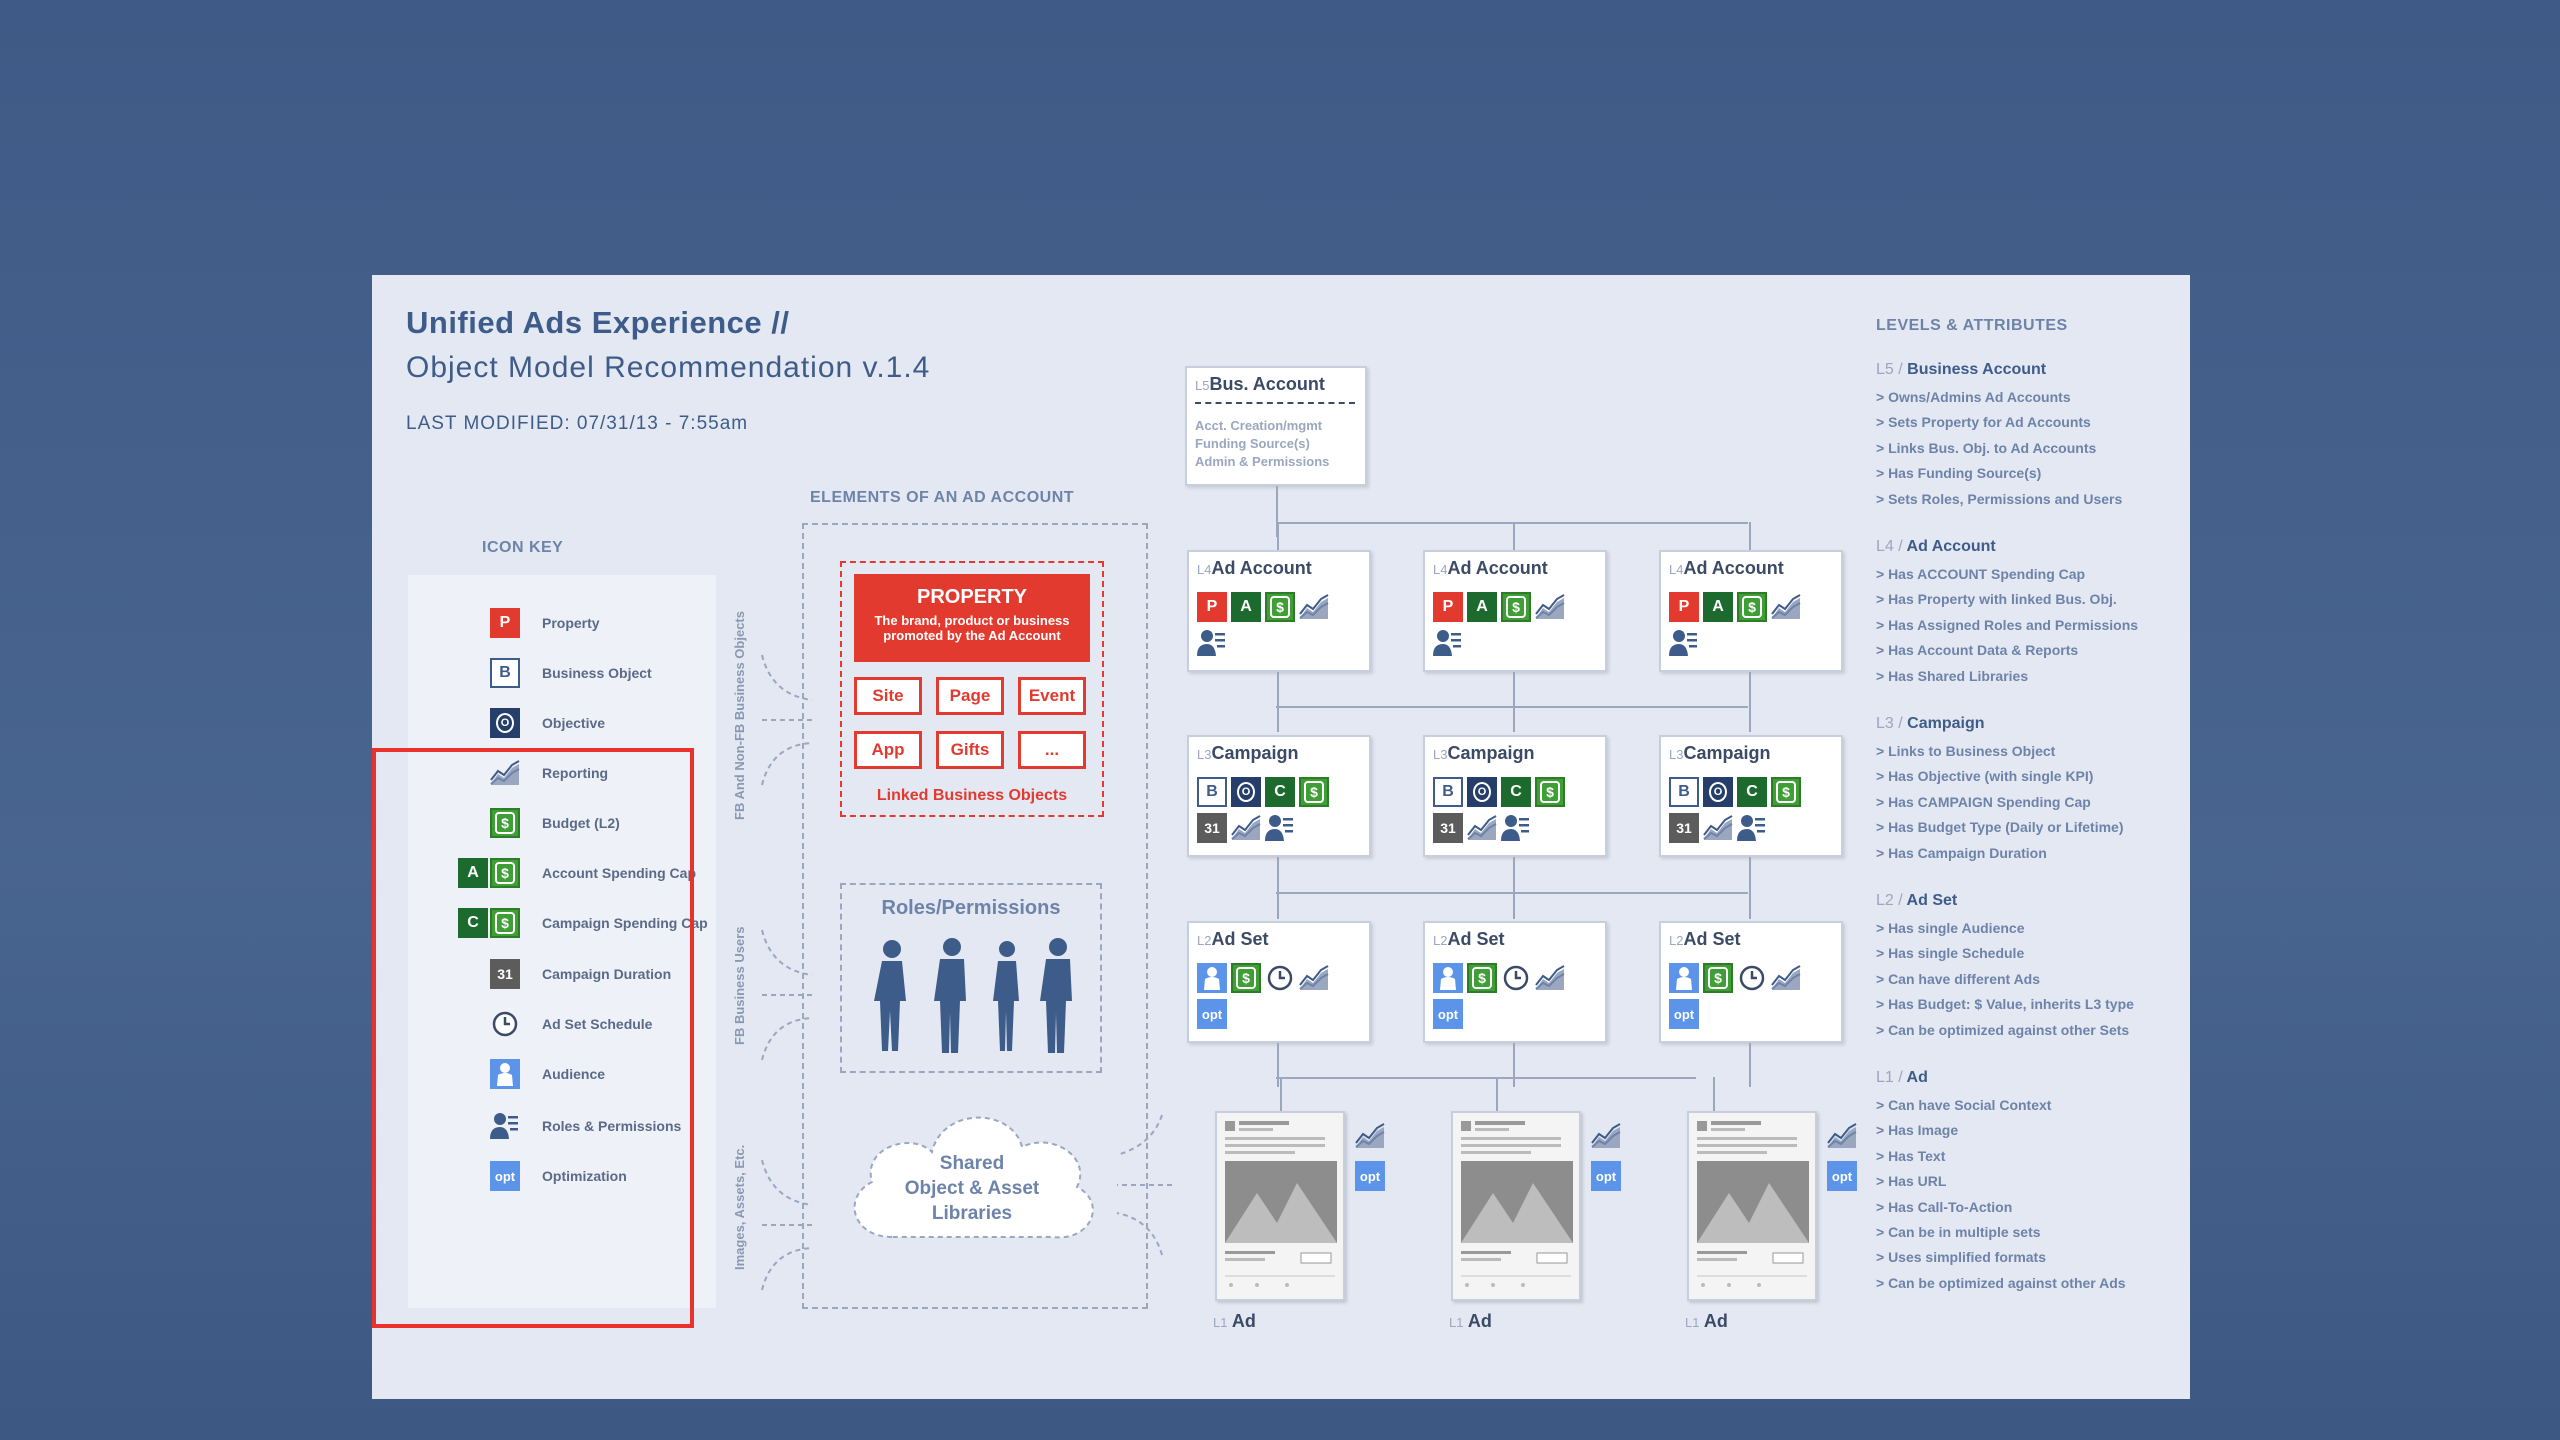 The height and width of the screenshot is (1440, 2560). What do you see at coordinates (1972, 325) in the screenshot?
I see `attributes-heading: LEVELS & ATTRIBUTES` at bounding box center [1972, 325].